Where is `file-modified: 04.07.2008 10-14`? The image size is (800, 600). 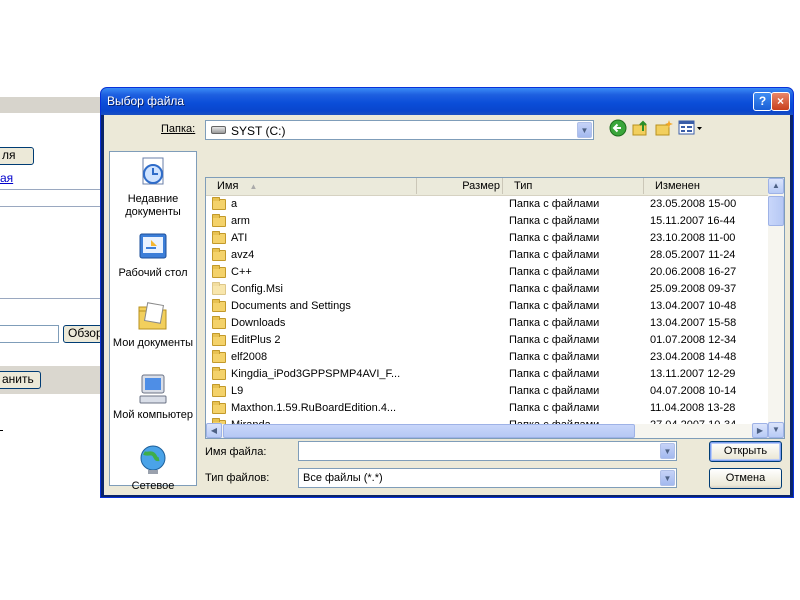
file-modified: 04.07.2008 10-14 is located at coordinates (693, 391).